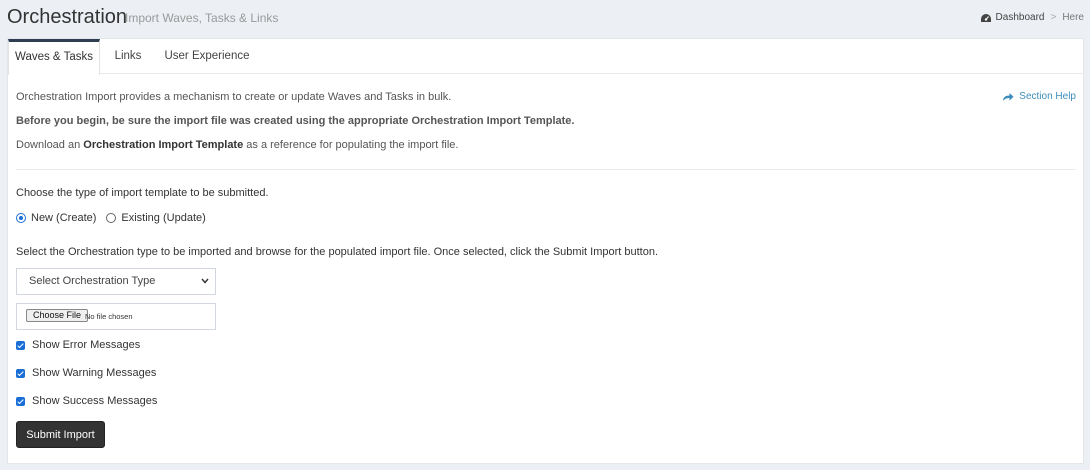  I want to click on show-success-label: Show Success Messages, so click(94, 401).